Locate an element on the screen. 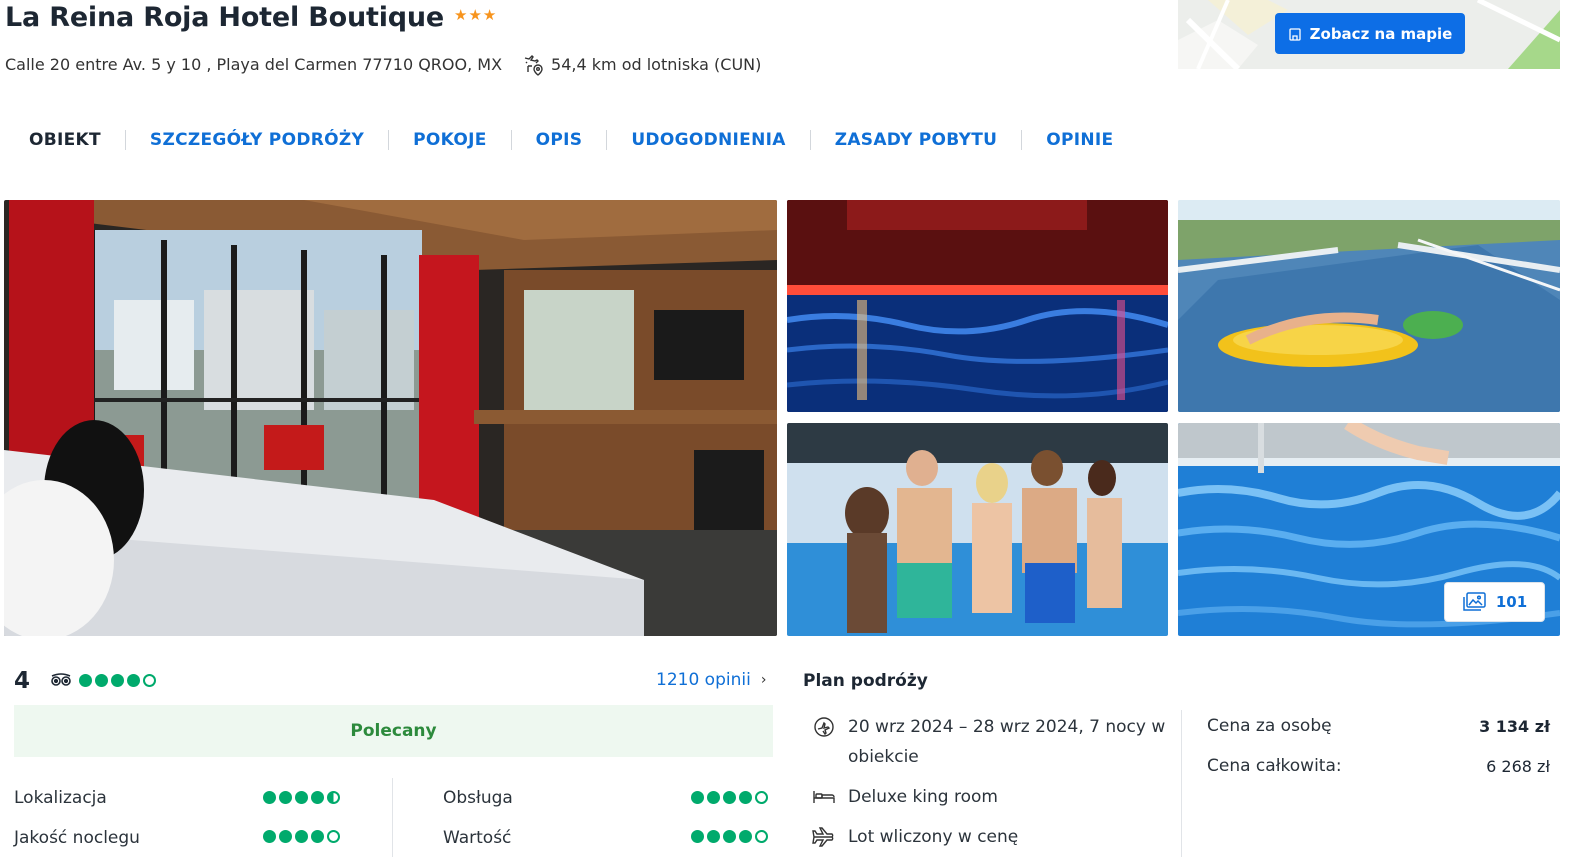 The width and height of the screenshot is (1575, 857). trip-plan-title: Plan podróży is located at coordinates (865, 681).